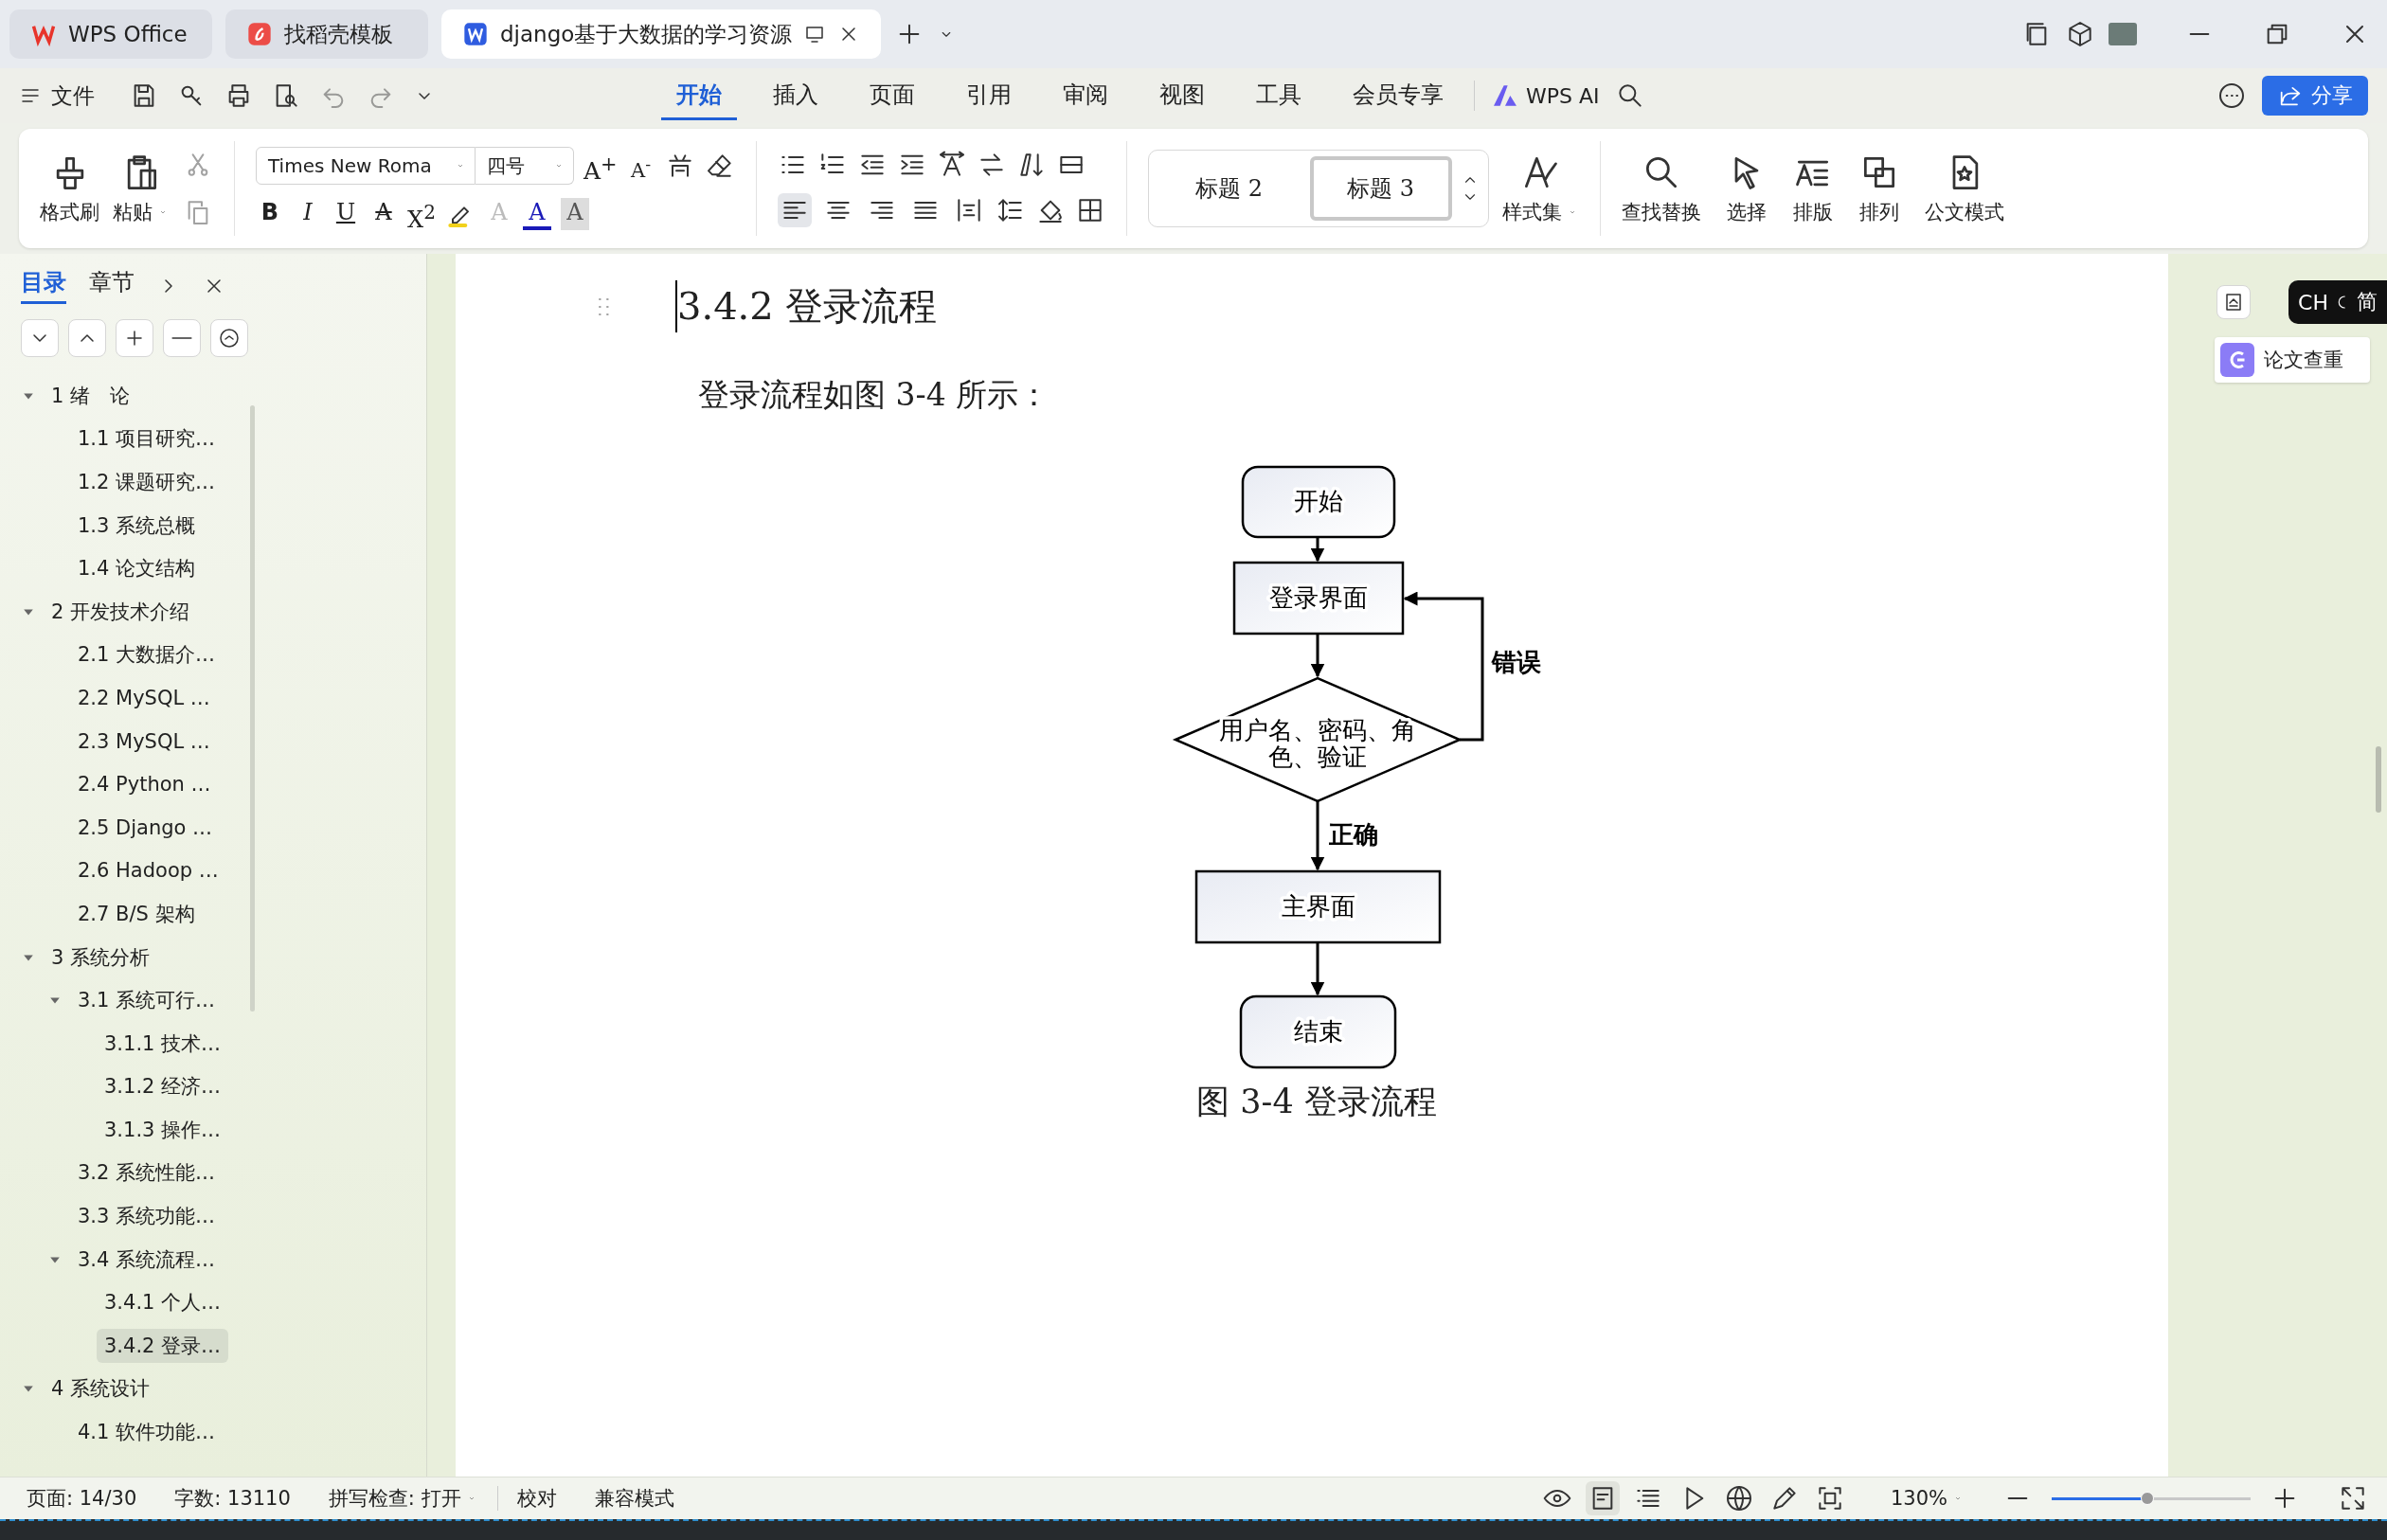 The width and height of the screenshot is (2387, 1540). I want to click on input-language: CH, so click(2313, 302).